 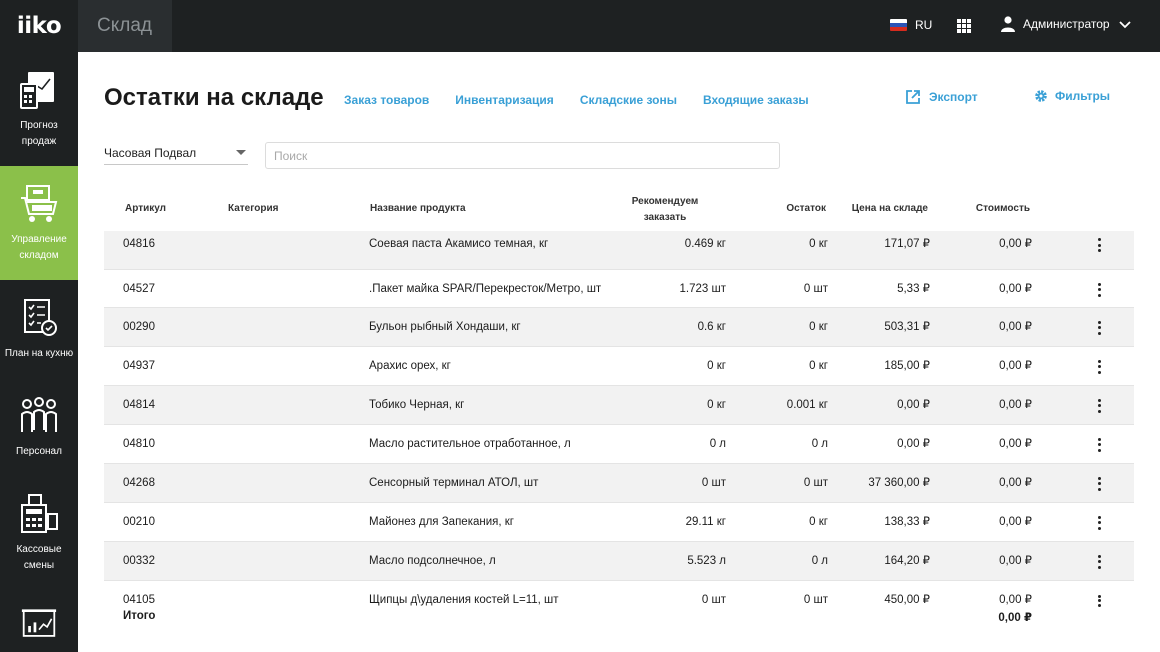 I want to click on cell-article: 00332, so click(x=139, y=560).